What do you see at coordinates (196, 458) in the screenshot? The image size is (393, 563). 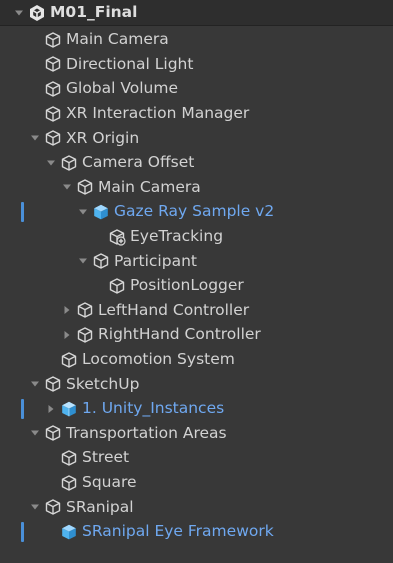 I see `hierarchy-item-street: Street` at bounding box center [196, 458].